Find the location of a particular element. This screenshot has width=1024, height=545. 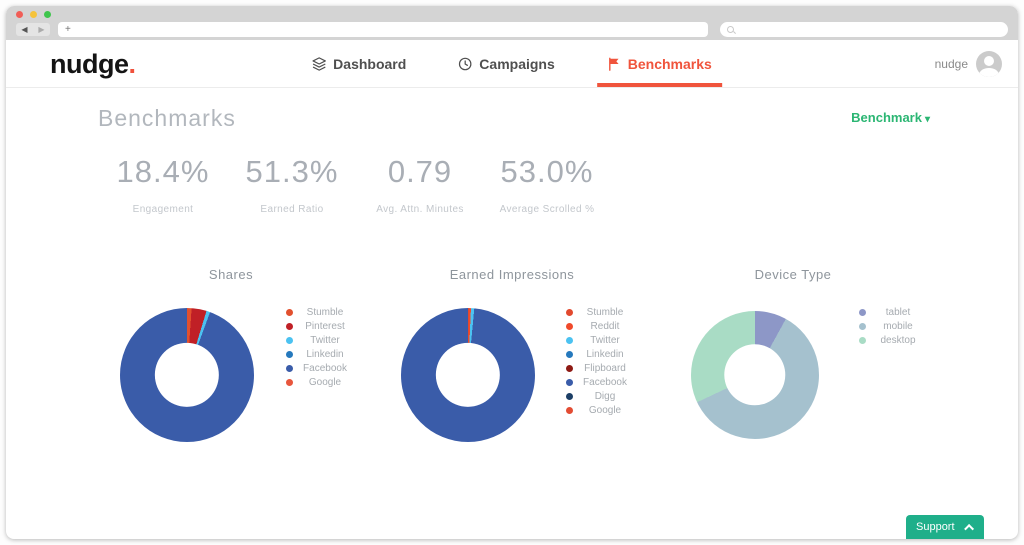

close-window-icon is located at coordinates (19, 14).